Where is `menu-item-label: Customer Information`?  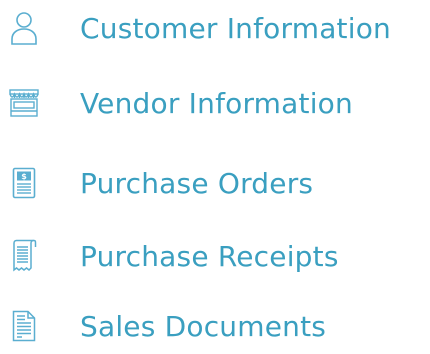
menu-item-label: Customer Information is located at coordinates (235, 28).